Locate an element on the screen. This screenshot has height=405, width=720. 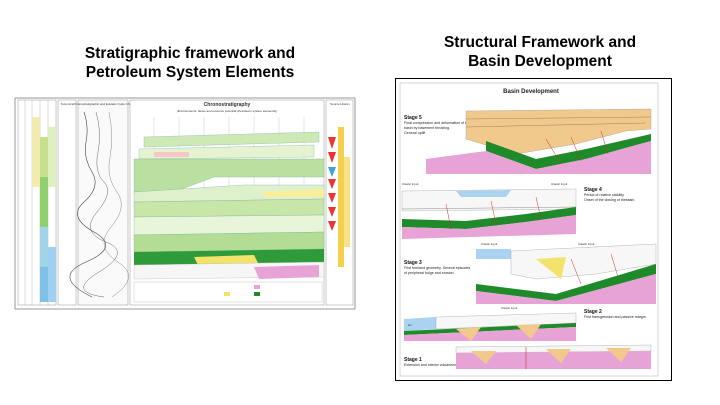
left-title-line-2: Petroleum System Elements is located at coordinates (190, 73).